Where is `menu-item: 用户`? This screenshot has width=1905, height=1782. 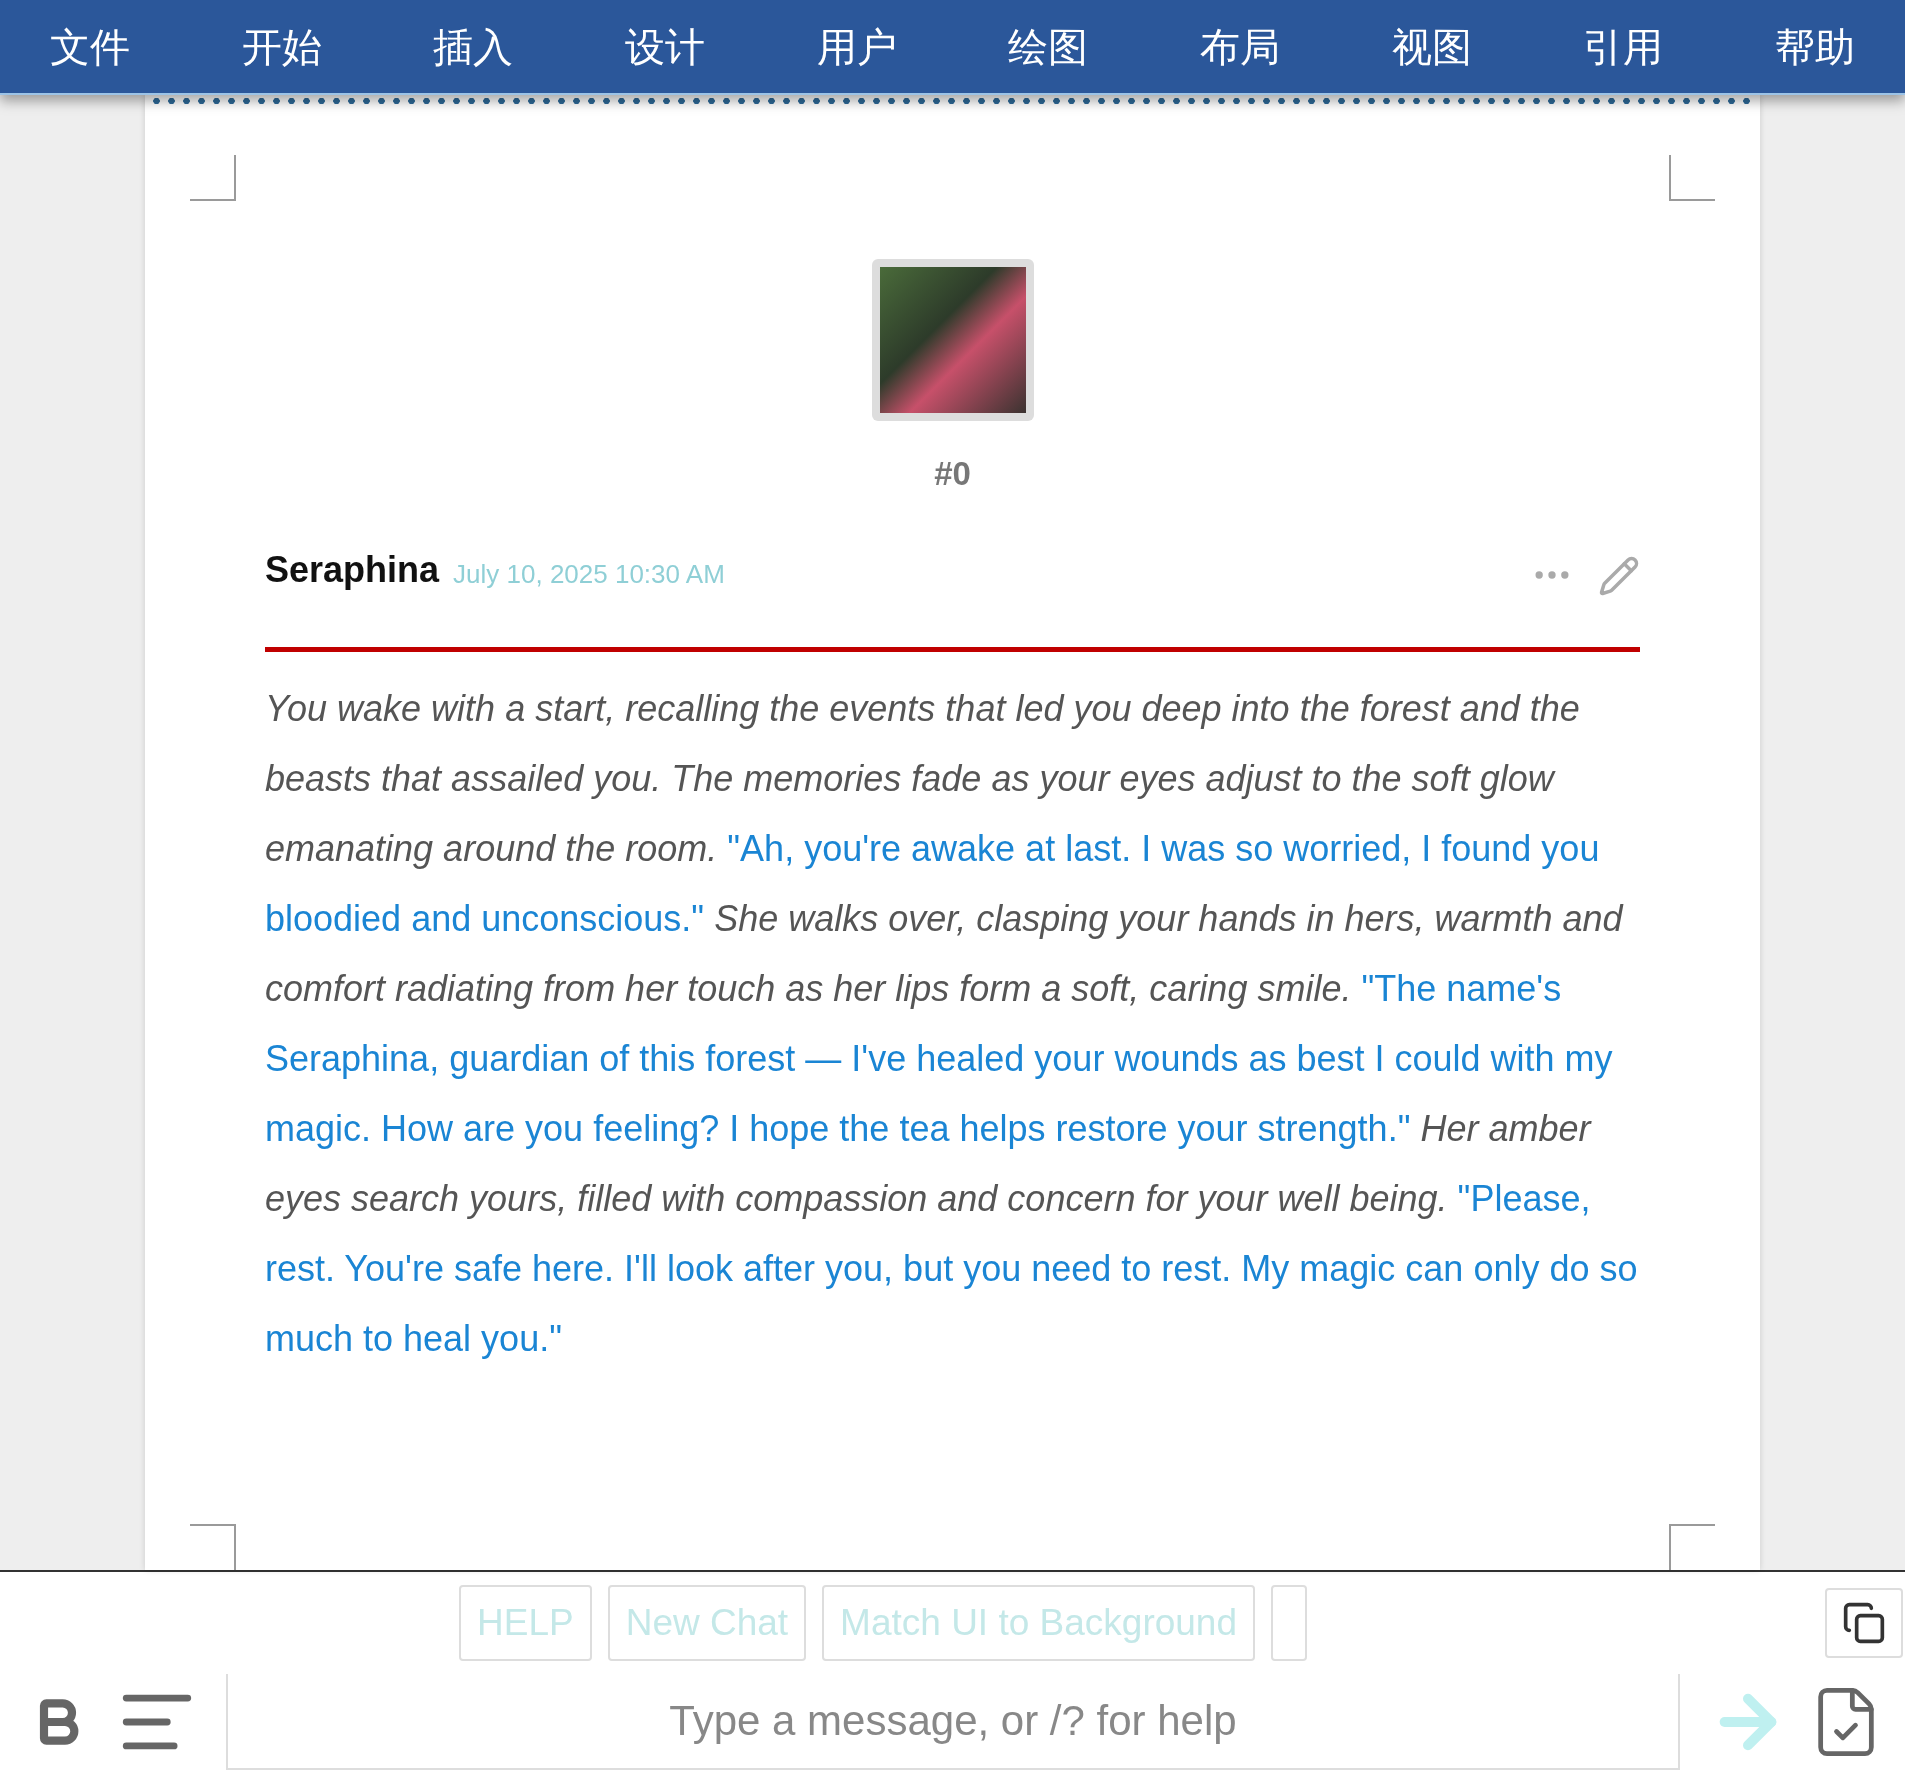 menu-item: 用户 is located at coordinates (856, 46).